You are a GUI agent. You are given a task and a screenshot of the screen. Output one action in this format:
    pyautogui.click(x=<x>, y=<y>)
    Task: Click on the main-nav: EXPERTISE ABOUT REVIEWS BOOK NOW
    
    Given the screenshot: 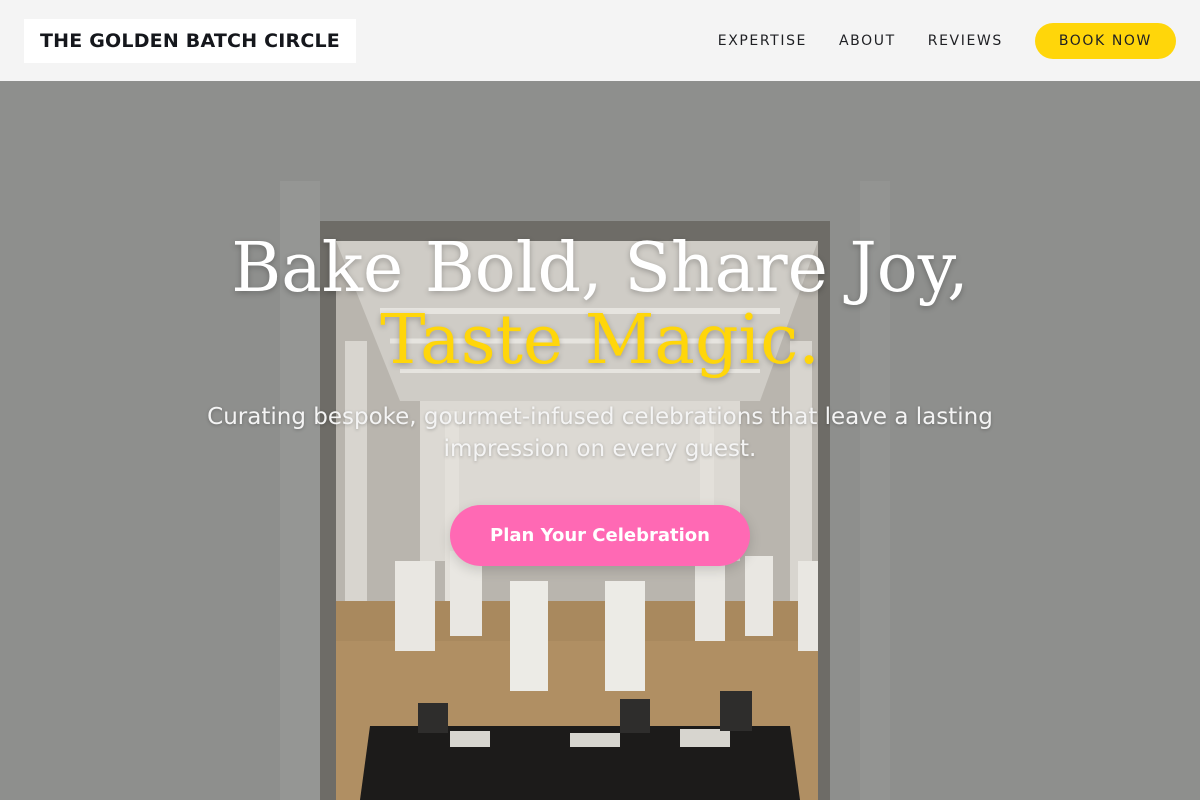 What is the action you would take?
    pyautogui.click(x=947, y=40)
    